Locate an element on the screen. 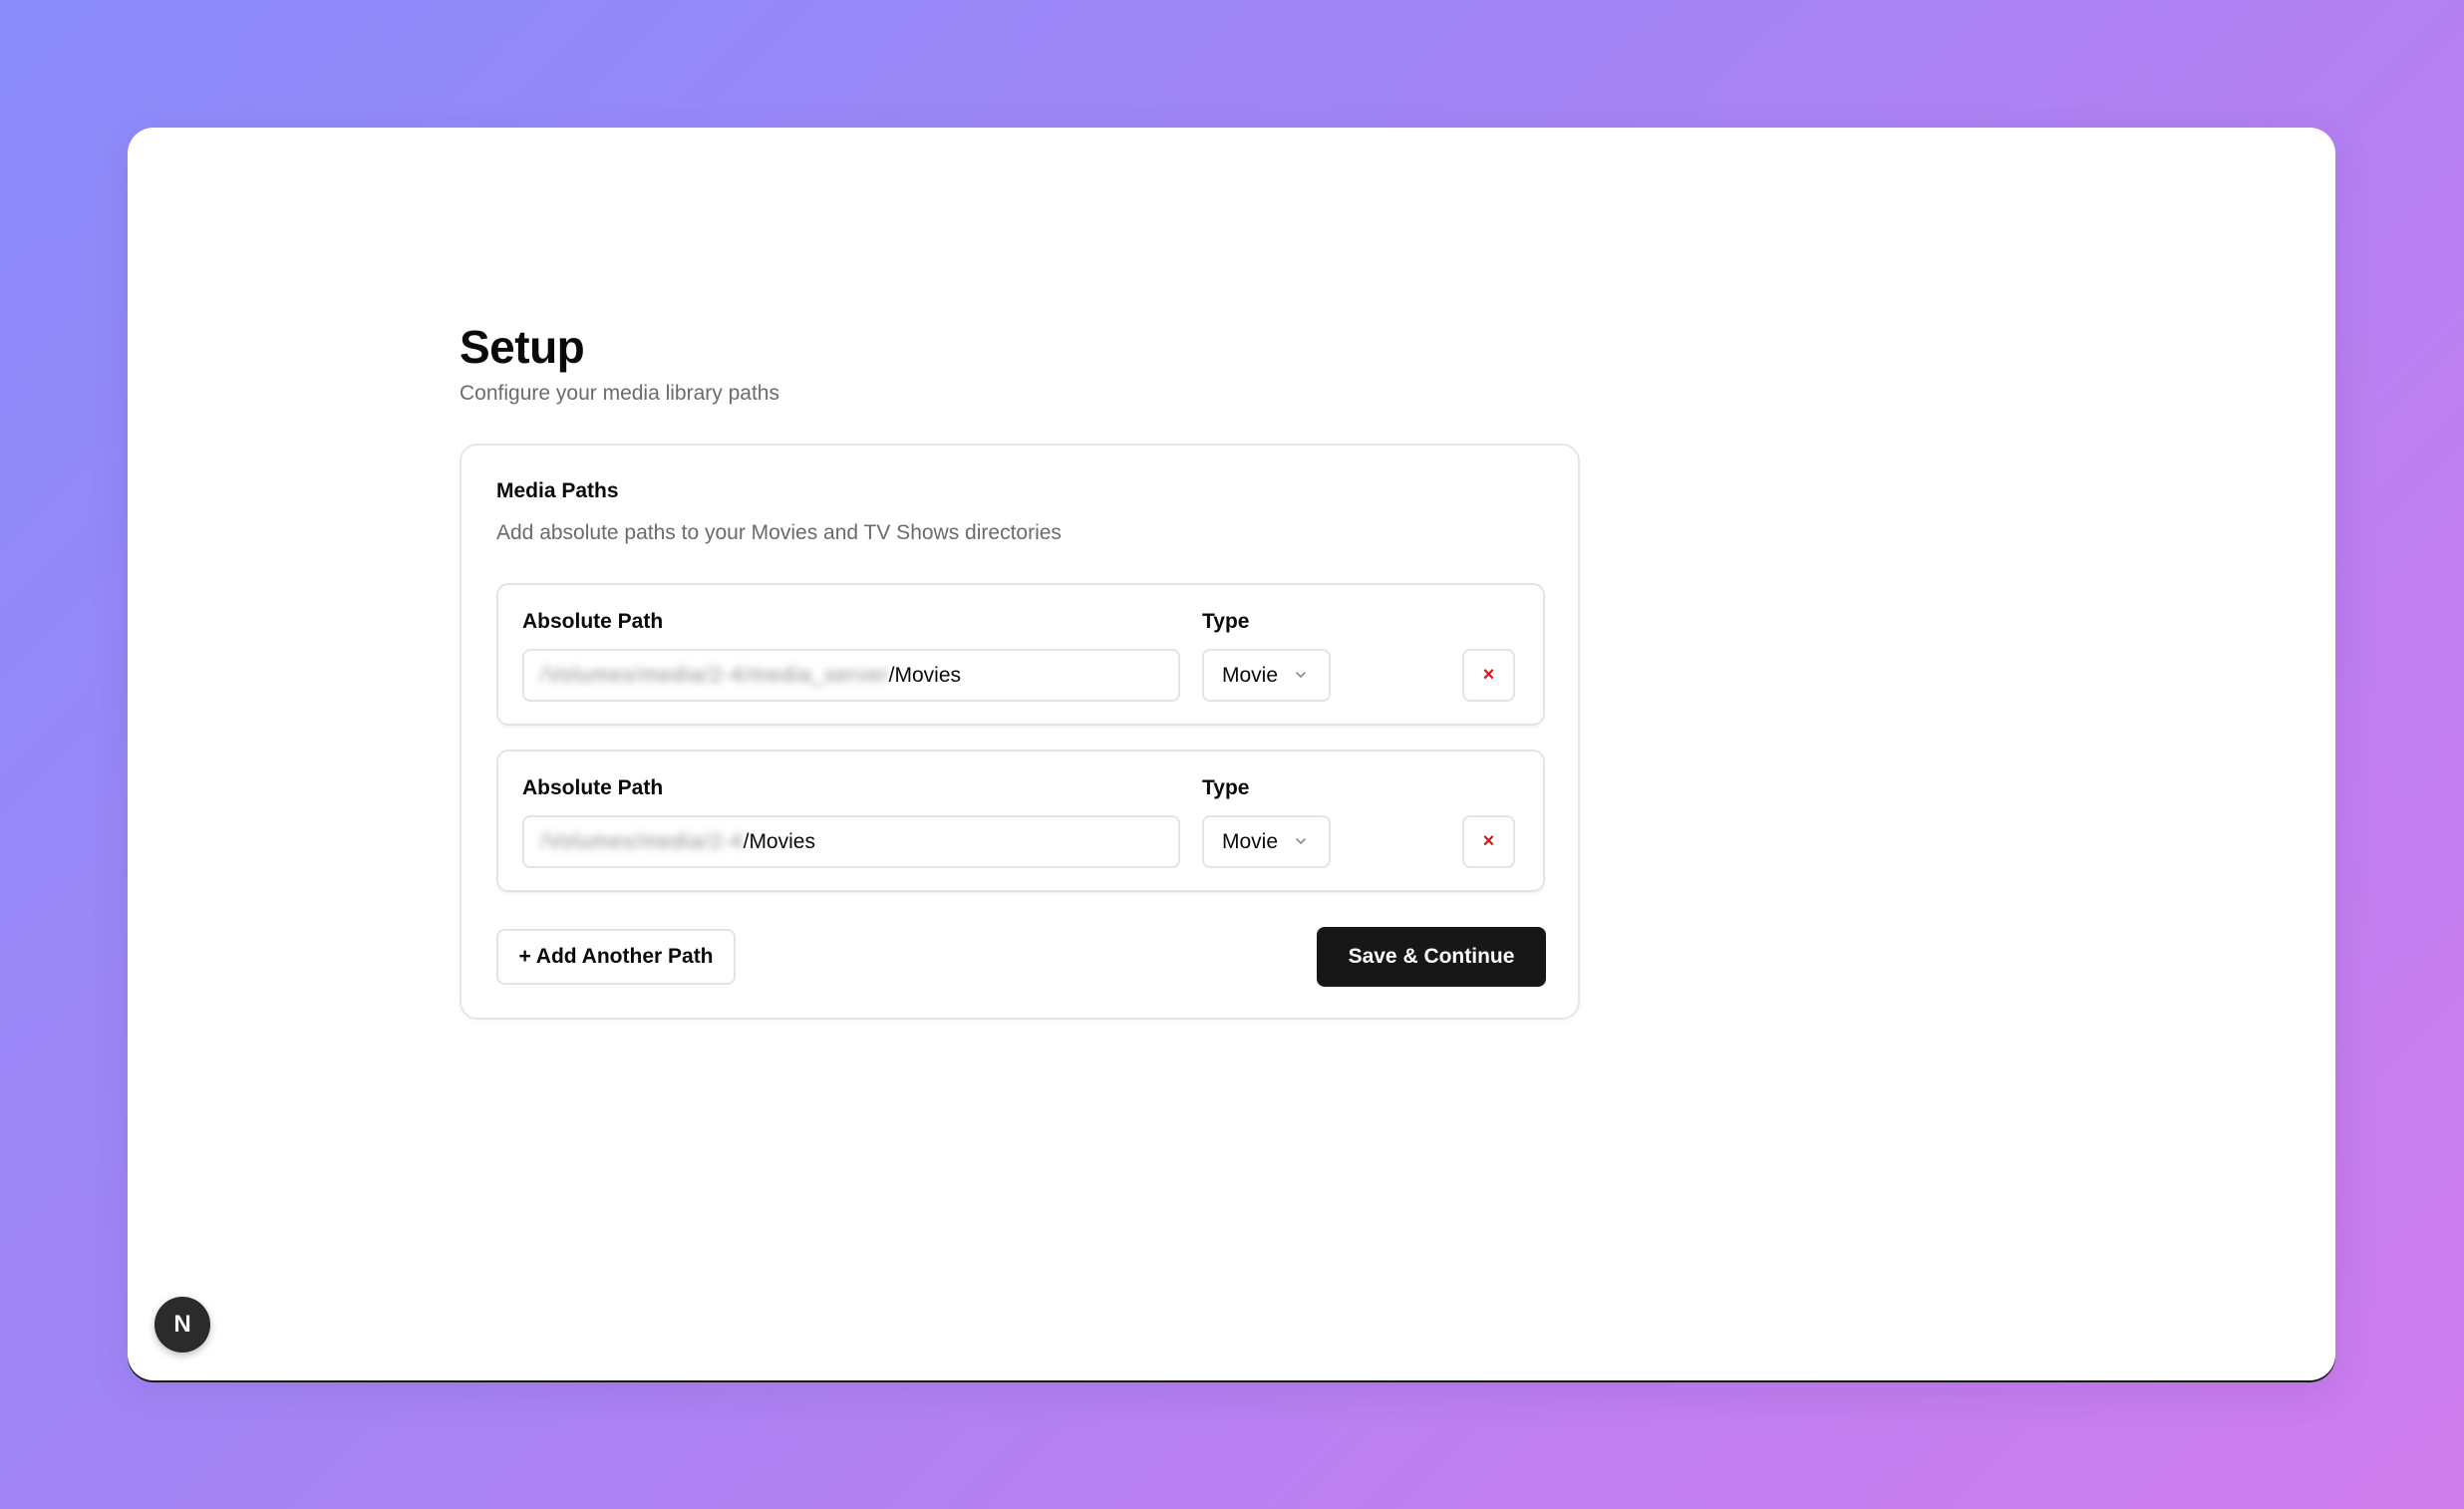 The image size is (2464, 1509). nextjs-dev-indicator-icon: N is located at coordinates (182, 1325).